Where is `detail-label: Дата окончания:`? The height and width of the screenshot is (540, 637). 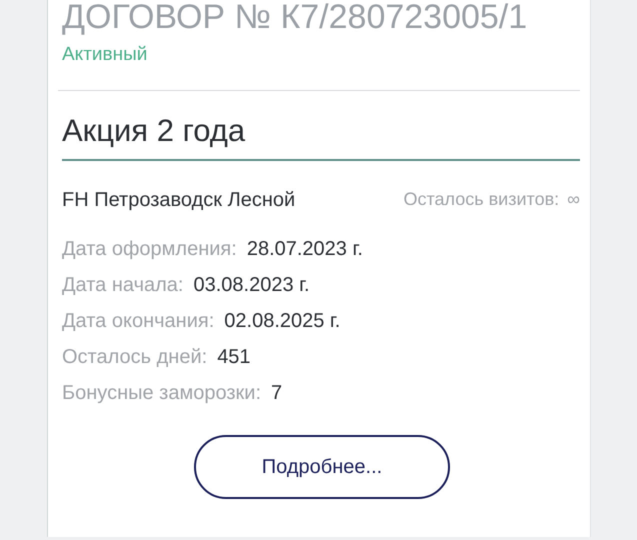 detail-label: Дата окончания: is located at coordinates (138, 321).